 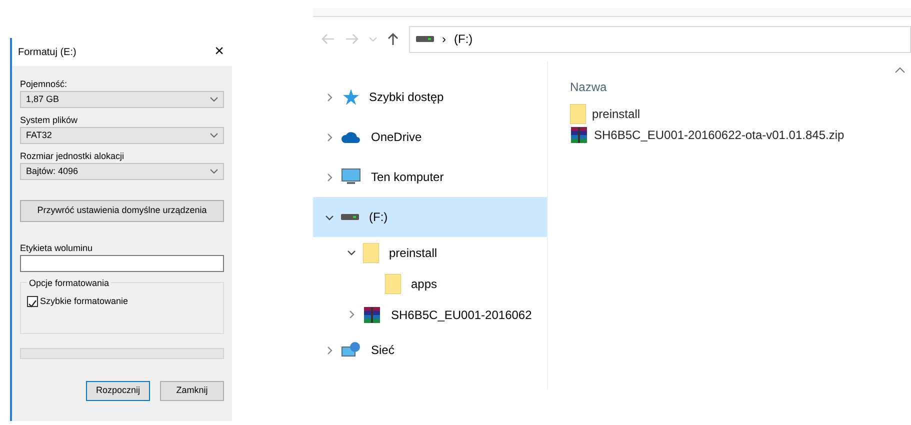 I want to click on window-title: Formatuj (E:), so click(x=47, y=53).